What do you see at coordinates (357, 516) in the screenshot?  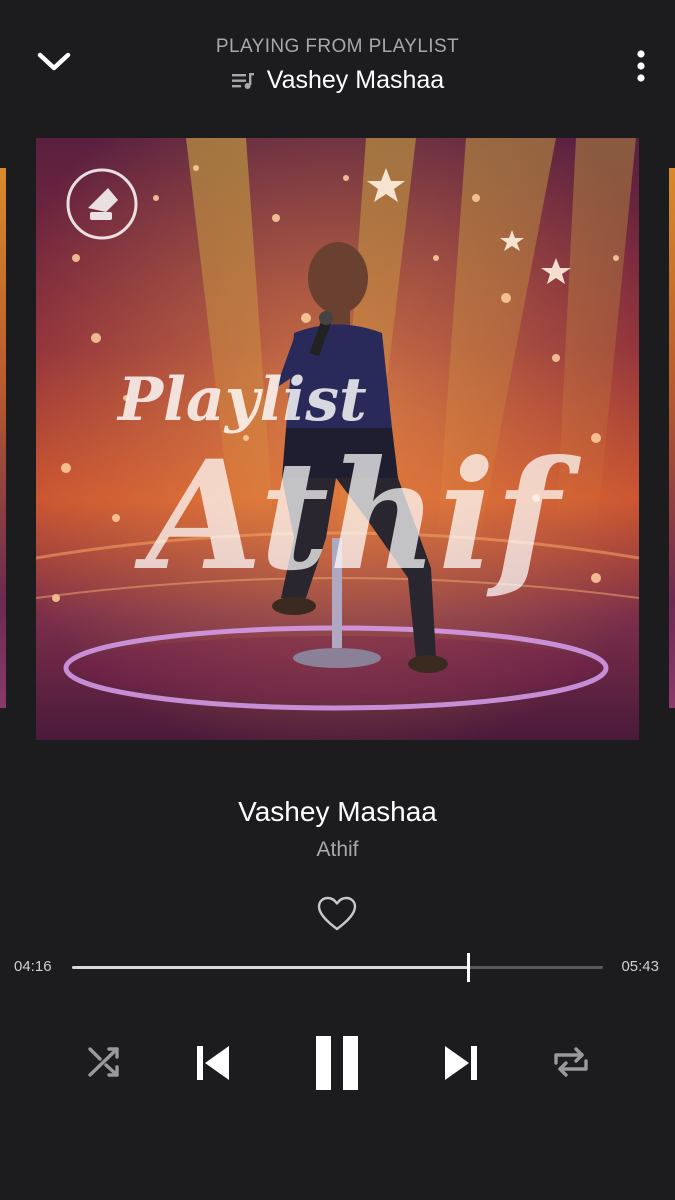 I see `artwork-title-line2: Athif` at bounding box center [357, 516].